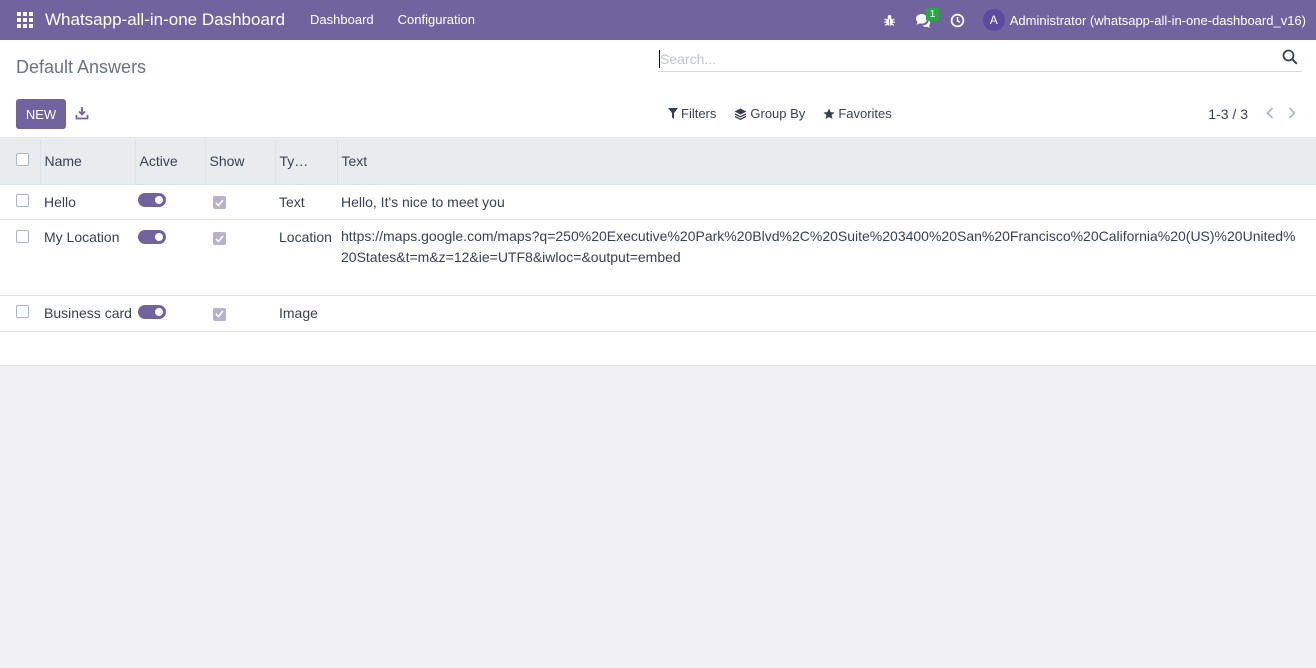  I want to click on page-title: Default Answers, so click(81, 67).